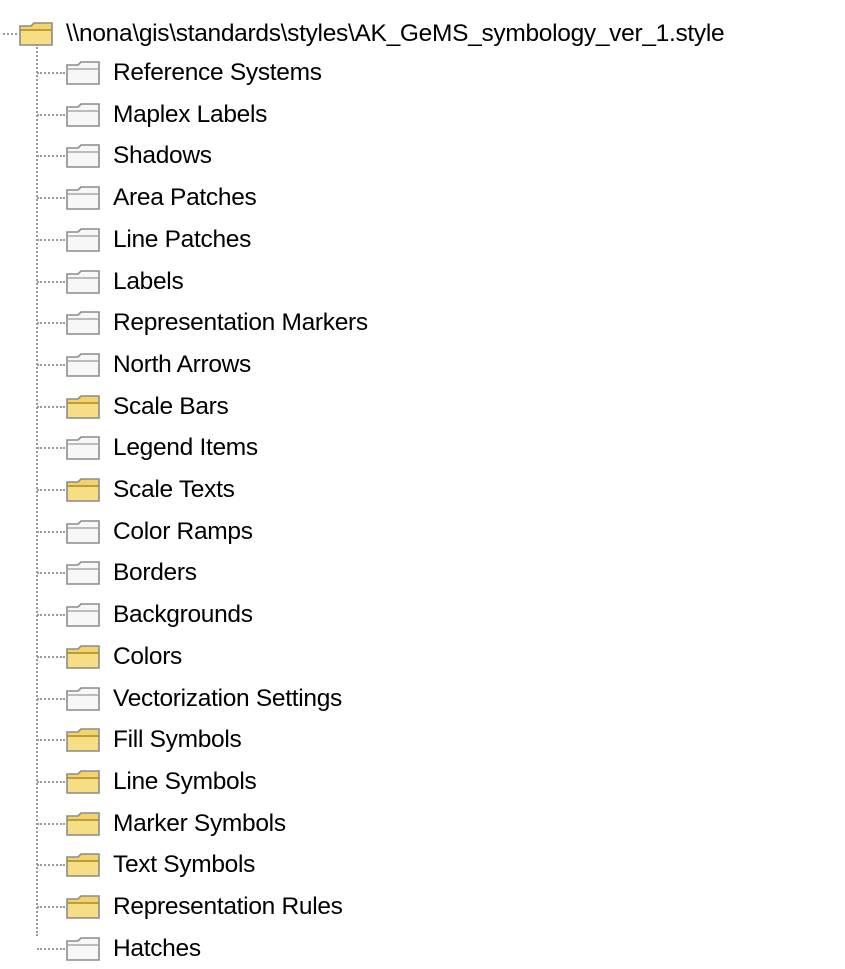 The height and width of the screenshot is (969, 845). I want to click on tree-item-label: Scale Bars, so click(171, 406).